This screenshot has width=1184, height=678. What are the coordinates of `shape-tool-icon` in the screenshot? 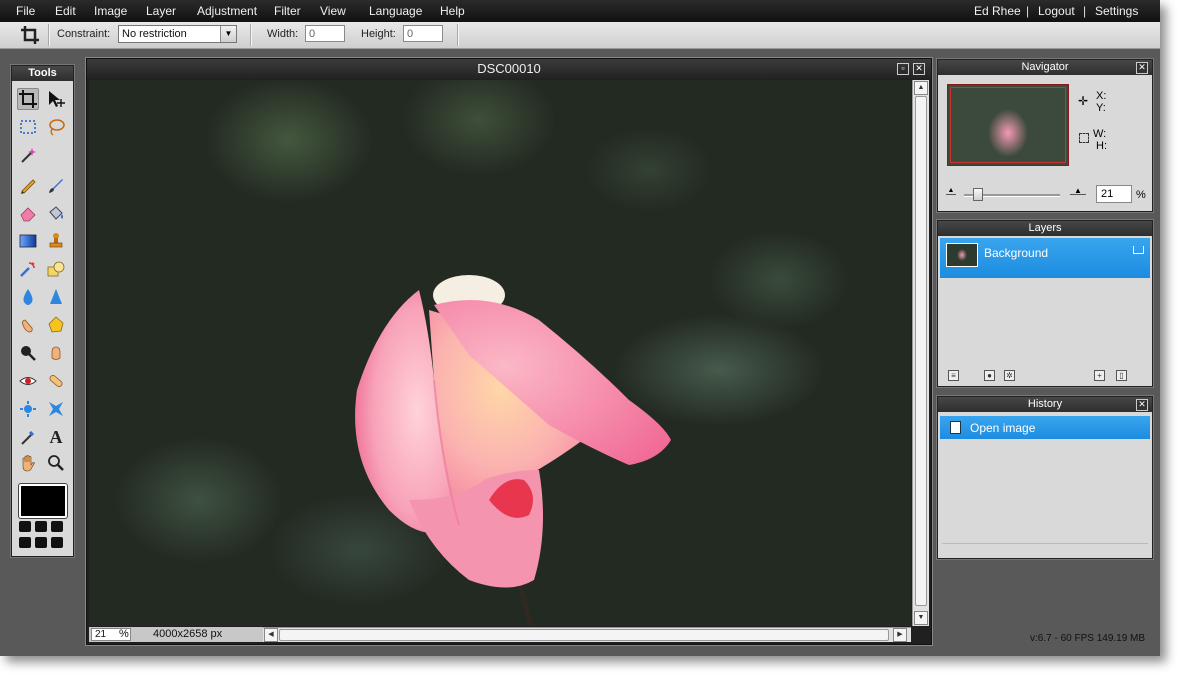 It's located at (56, 269).